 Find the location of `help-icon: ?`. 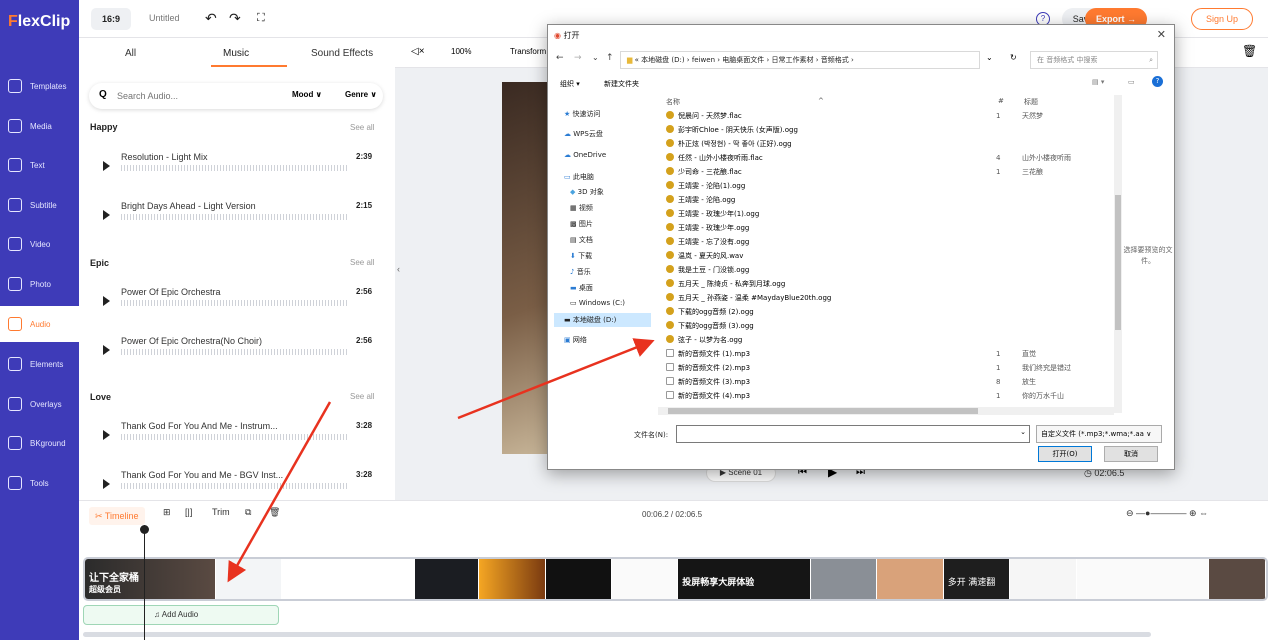

help-icon: ? is located at coordinates (1157, 81).